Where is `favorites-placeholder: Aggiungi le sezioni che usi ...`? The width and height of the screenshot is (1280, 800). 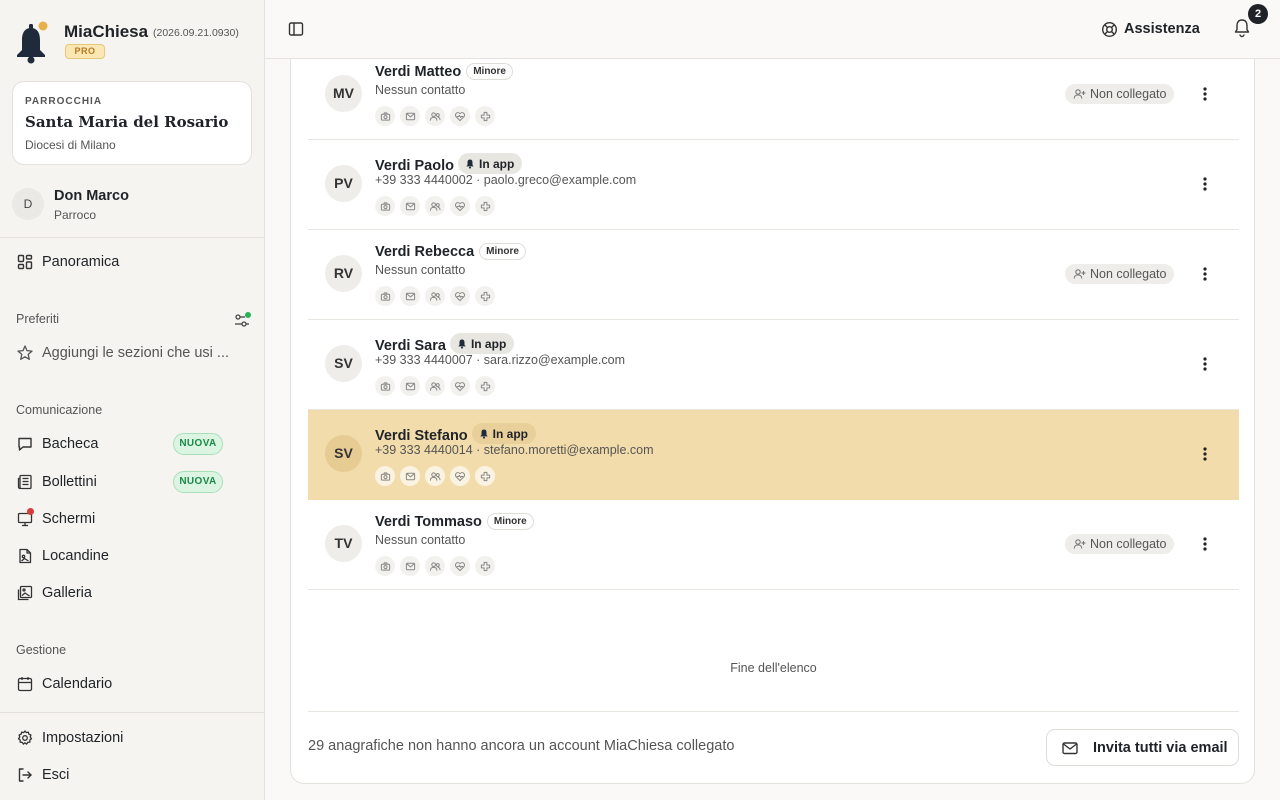 favorites-placeholder: Aggiungi le sezioni che usi ... is located at coordinates (134, 353).